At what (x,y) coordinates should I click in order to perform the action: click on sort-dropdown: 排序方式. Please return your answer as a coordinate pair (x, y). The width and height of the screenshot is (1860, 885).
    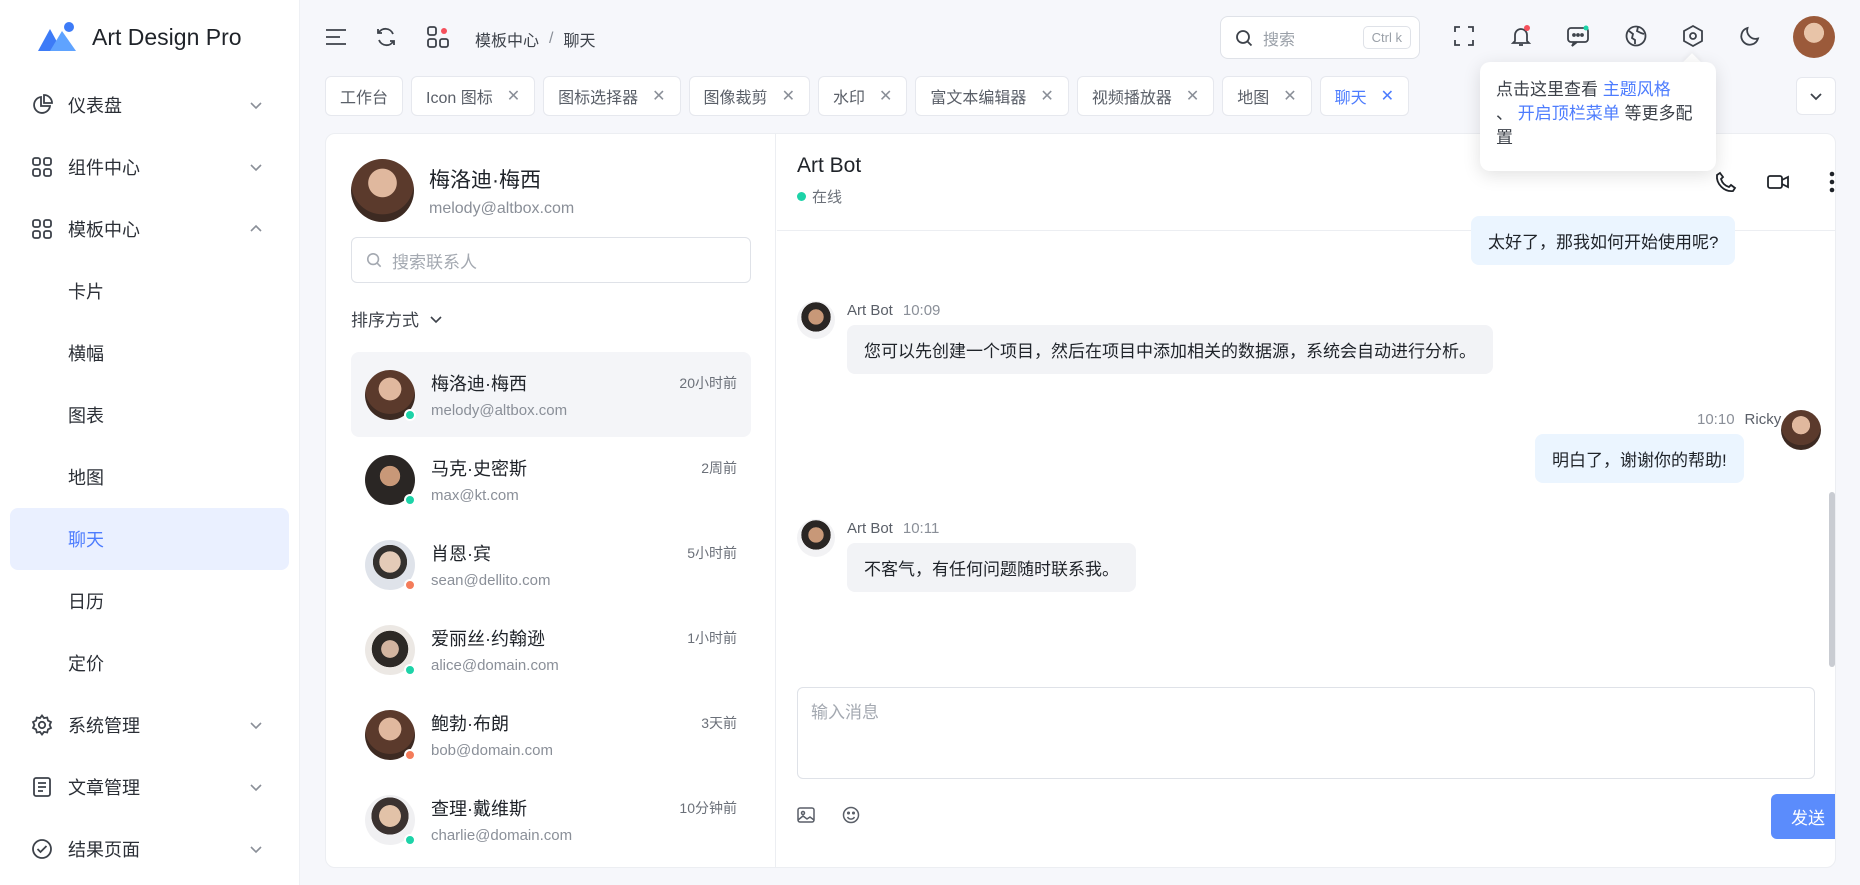
    Looking at the image, I should click on (397, 318).